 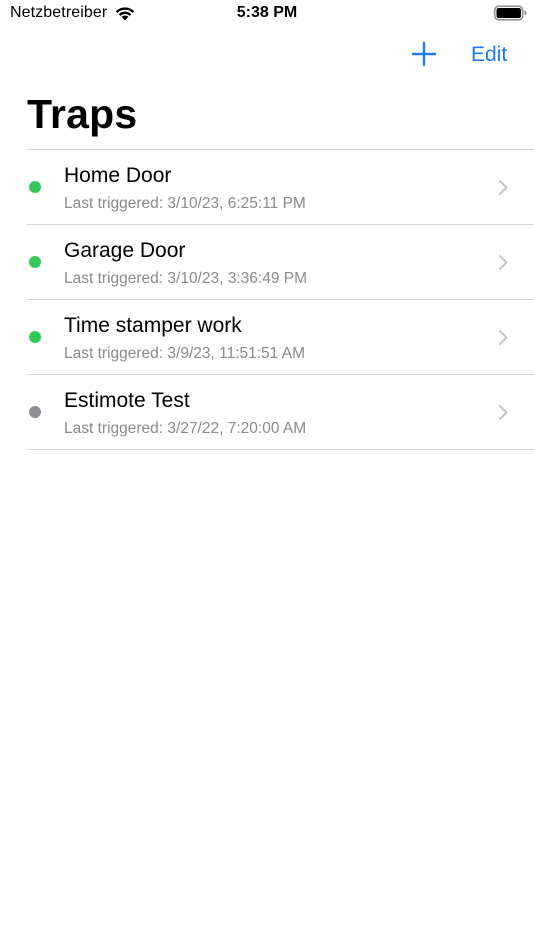 What do you see at coordinates (125, 250) in the screenshot?
I see `trap-name: Garage Door` at bounding box center [125, 250].